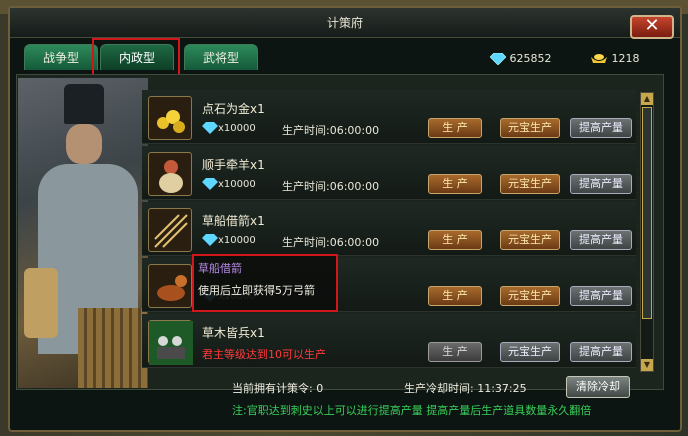  I want to click on cooldown-value: 11:37:25, so click(502, 388).